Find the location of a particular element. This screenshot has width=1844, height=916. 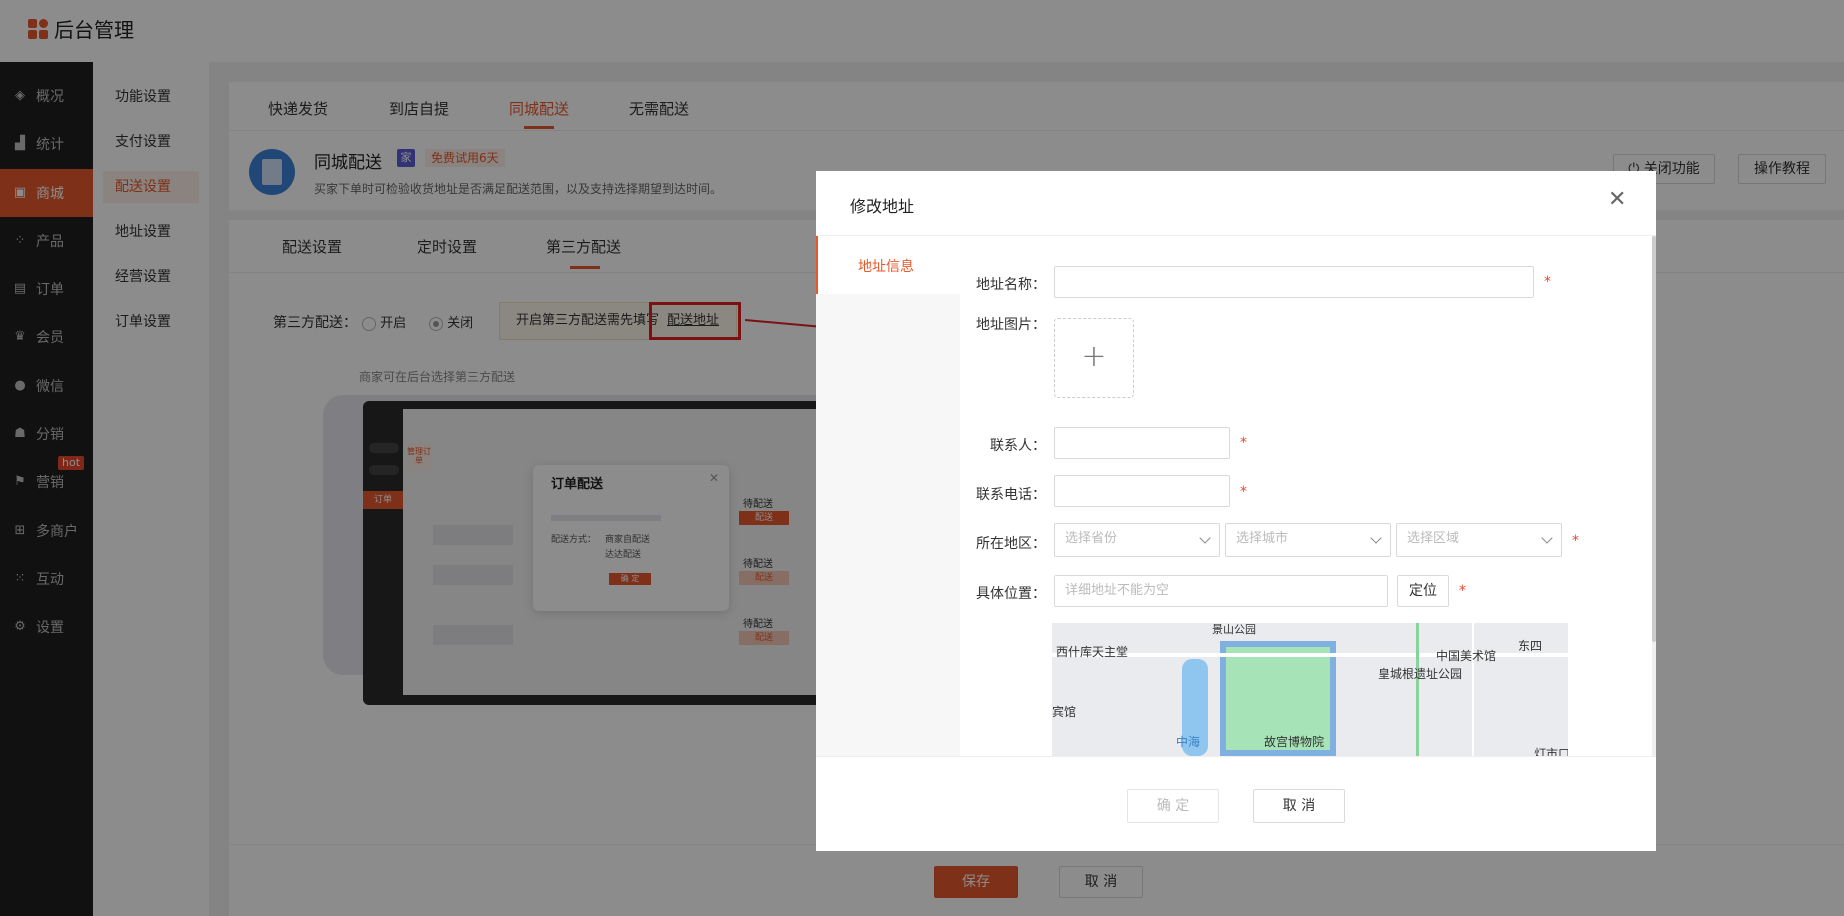

map-label: 宾馆 is located at coordinates (1064, 712).